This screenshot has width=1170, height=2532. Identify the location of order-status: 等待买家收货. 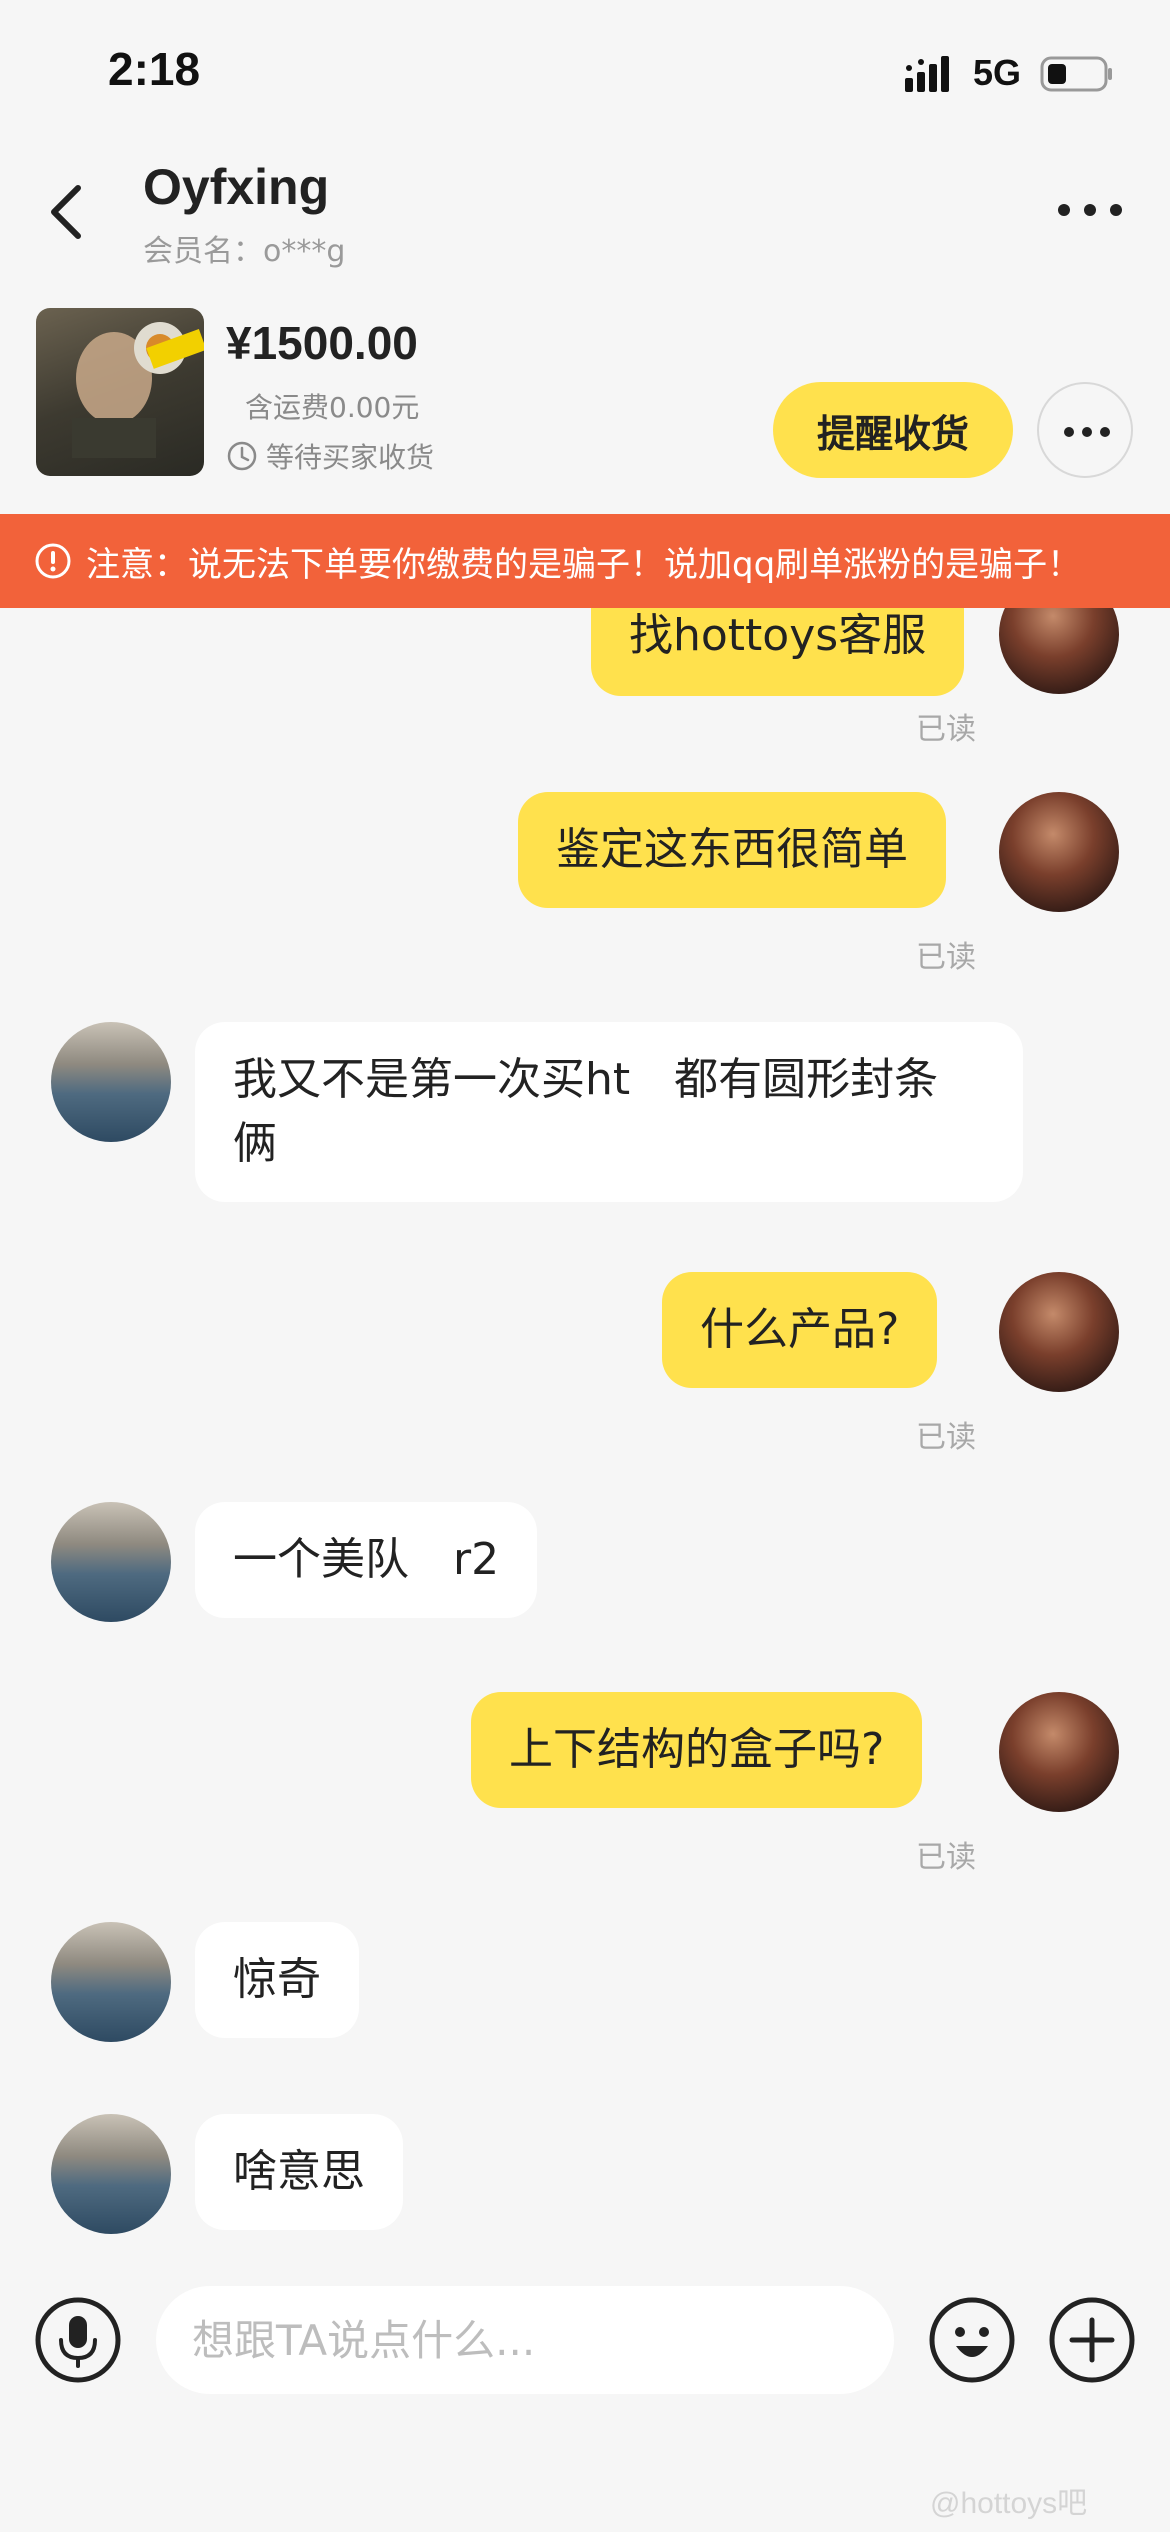
(330, 456).